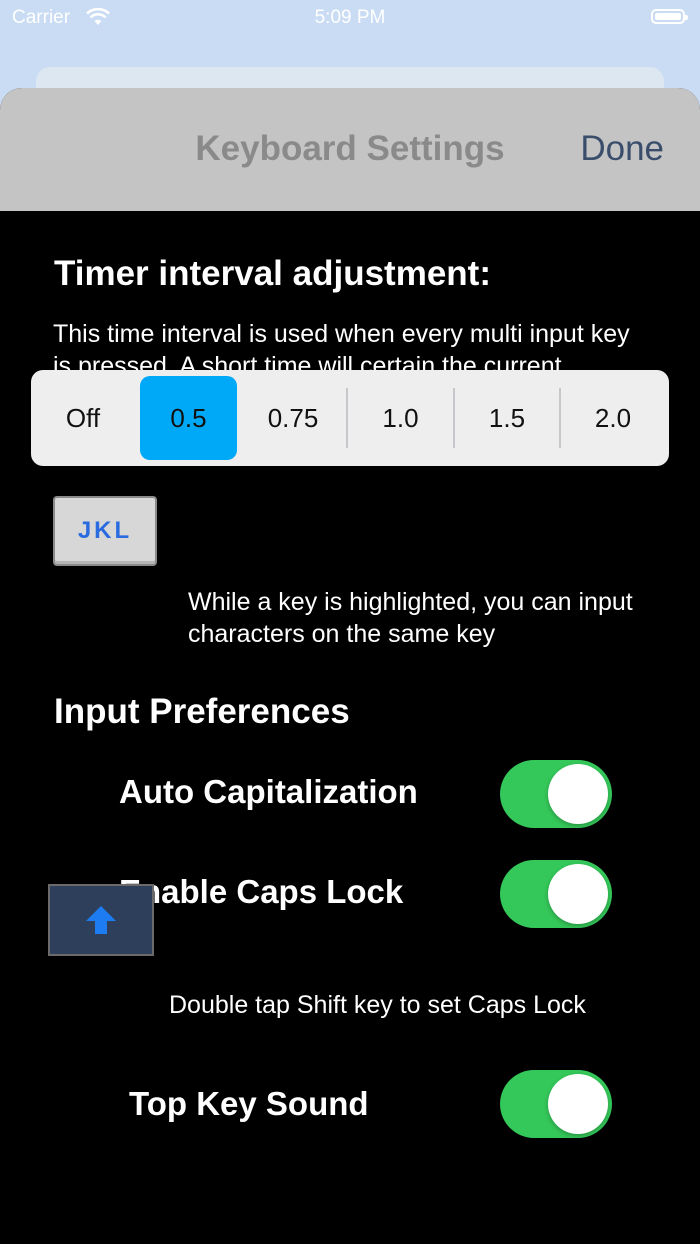 Image resolution: width=700 pixels, height=1244 pixels. What do you see at coordinates (202, 711) in the screenshot?
I see `input-preferences-title: Input Preferences` at bounding box center [202, 711].